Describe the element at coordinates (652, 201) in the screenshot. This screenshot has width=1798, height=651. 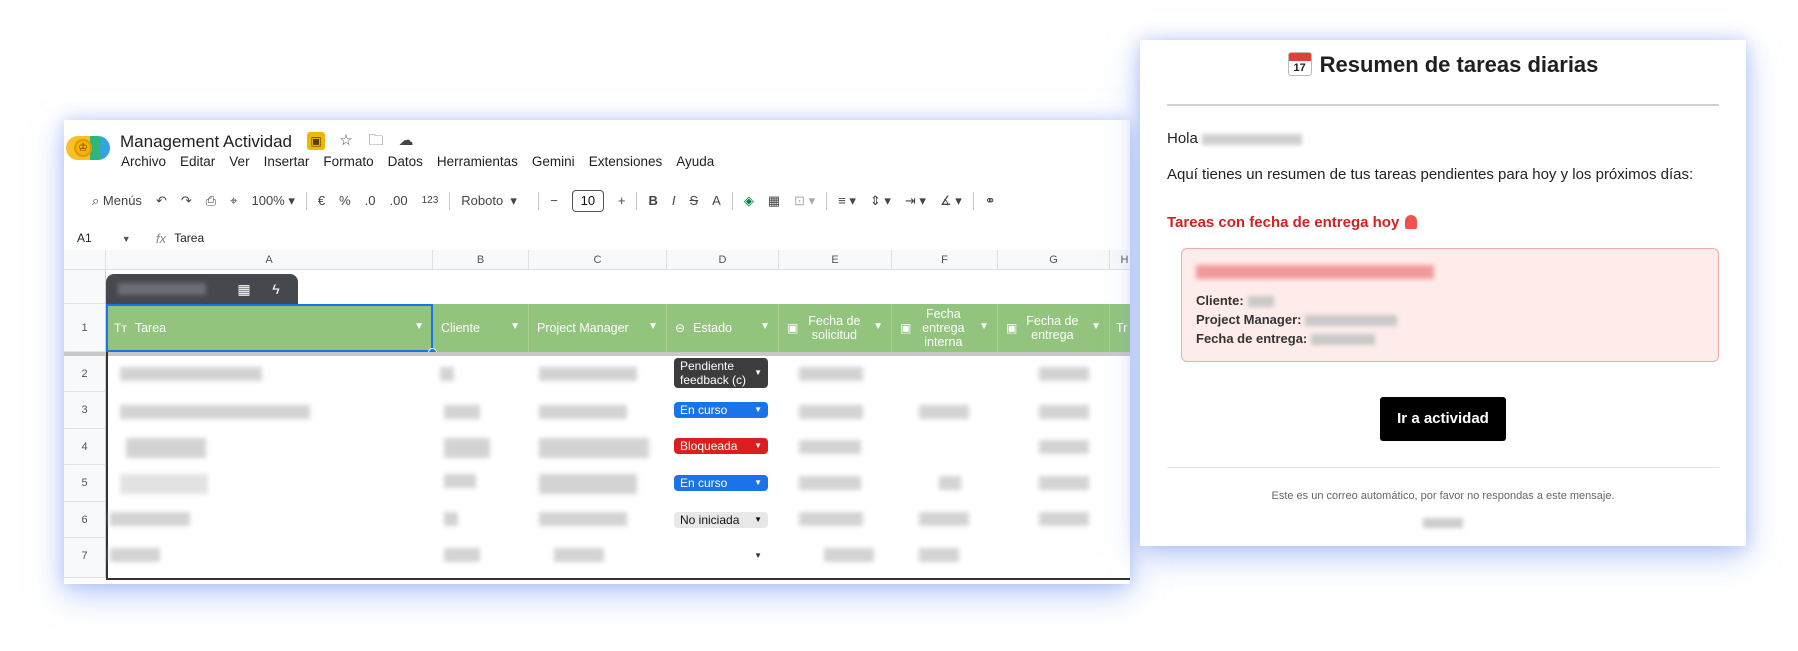
I see `bold-button: B` at that location.